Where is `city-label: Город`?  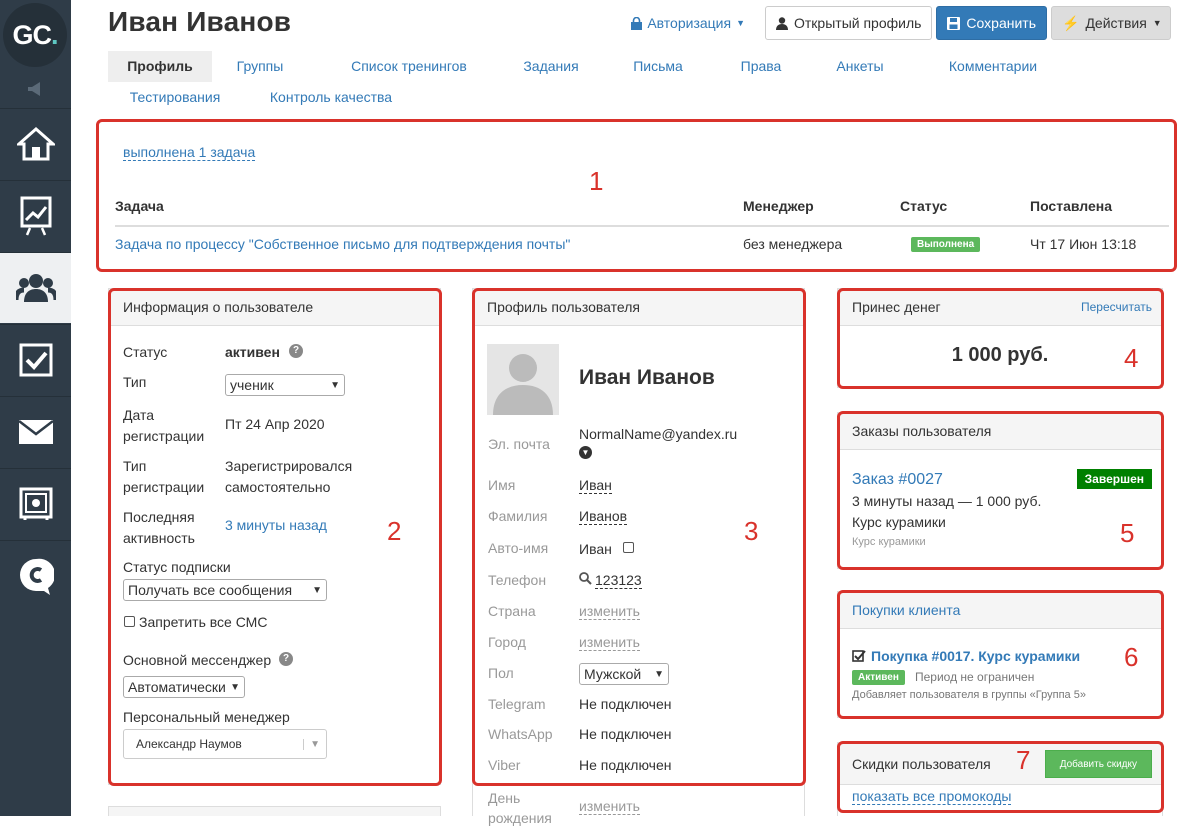 city-label: Город is located at coordinates (507, 642).